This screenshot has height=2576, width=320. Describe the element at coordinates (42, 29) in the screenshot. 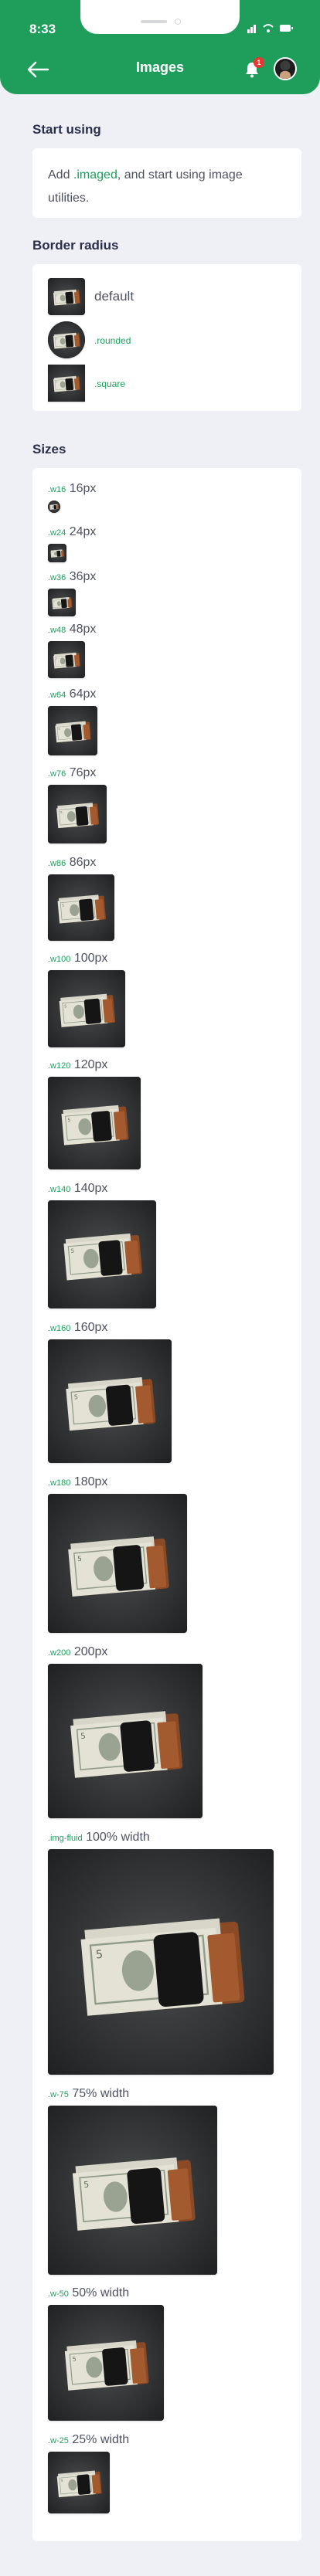

I see `status-time: 8:33` at that location.